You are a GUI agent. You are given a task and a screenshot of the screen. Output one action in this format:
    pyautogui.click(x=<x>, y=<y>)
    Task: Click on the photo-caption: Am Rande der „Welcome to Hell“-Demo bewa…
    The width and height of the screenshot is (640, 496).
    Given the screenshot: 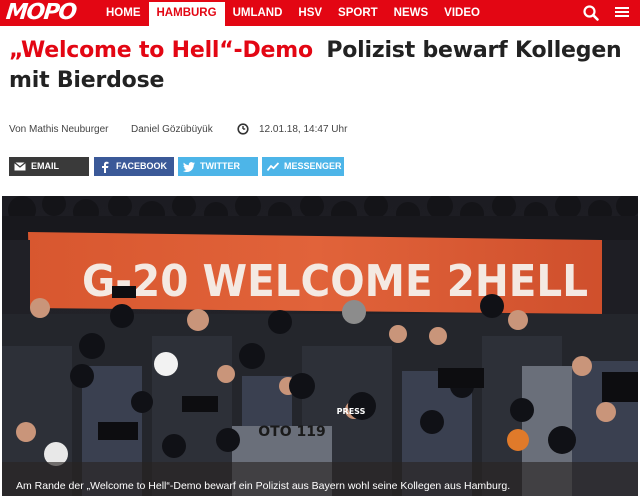 What is the action you would take?
    pyautogui.click(x=263, y=486)
    